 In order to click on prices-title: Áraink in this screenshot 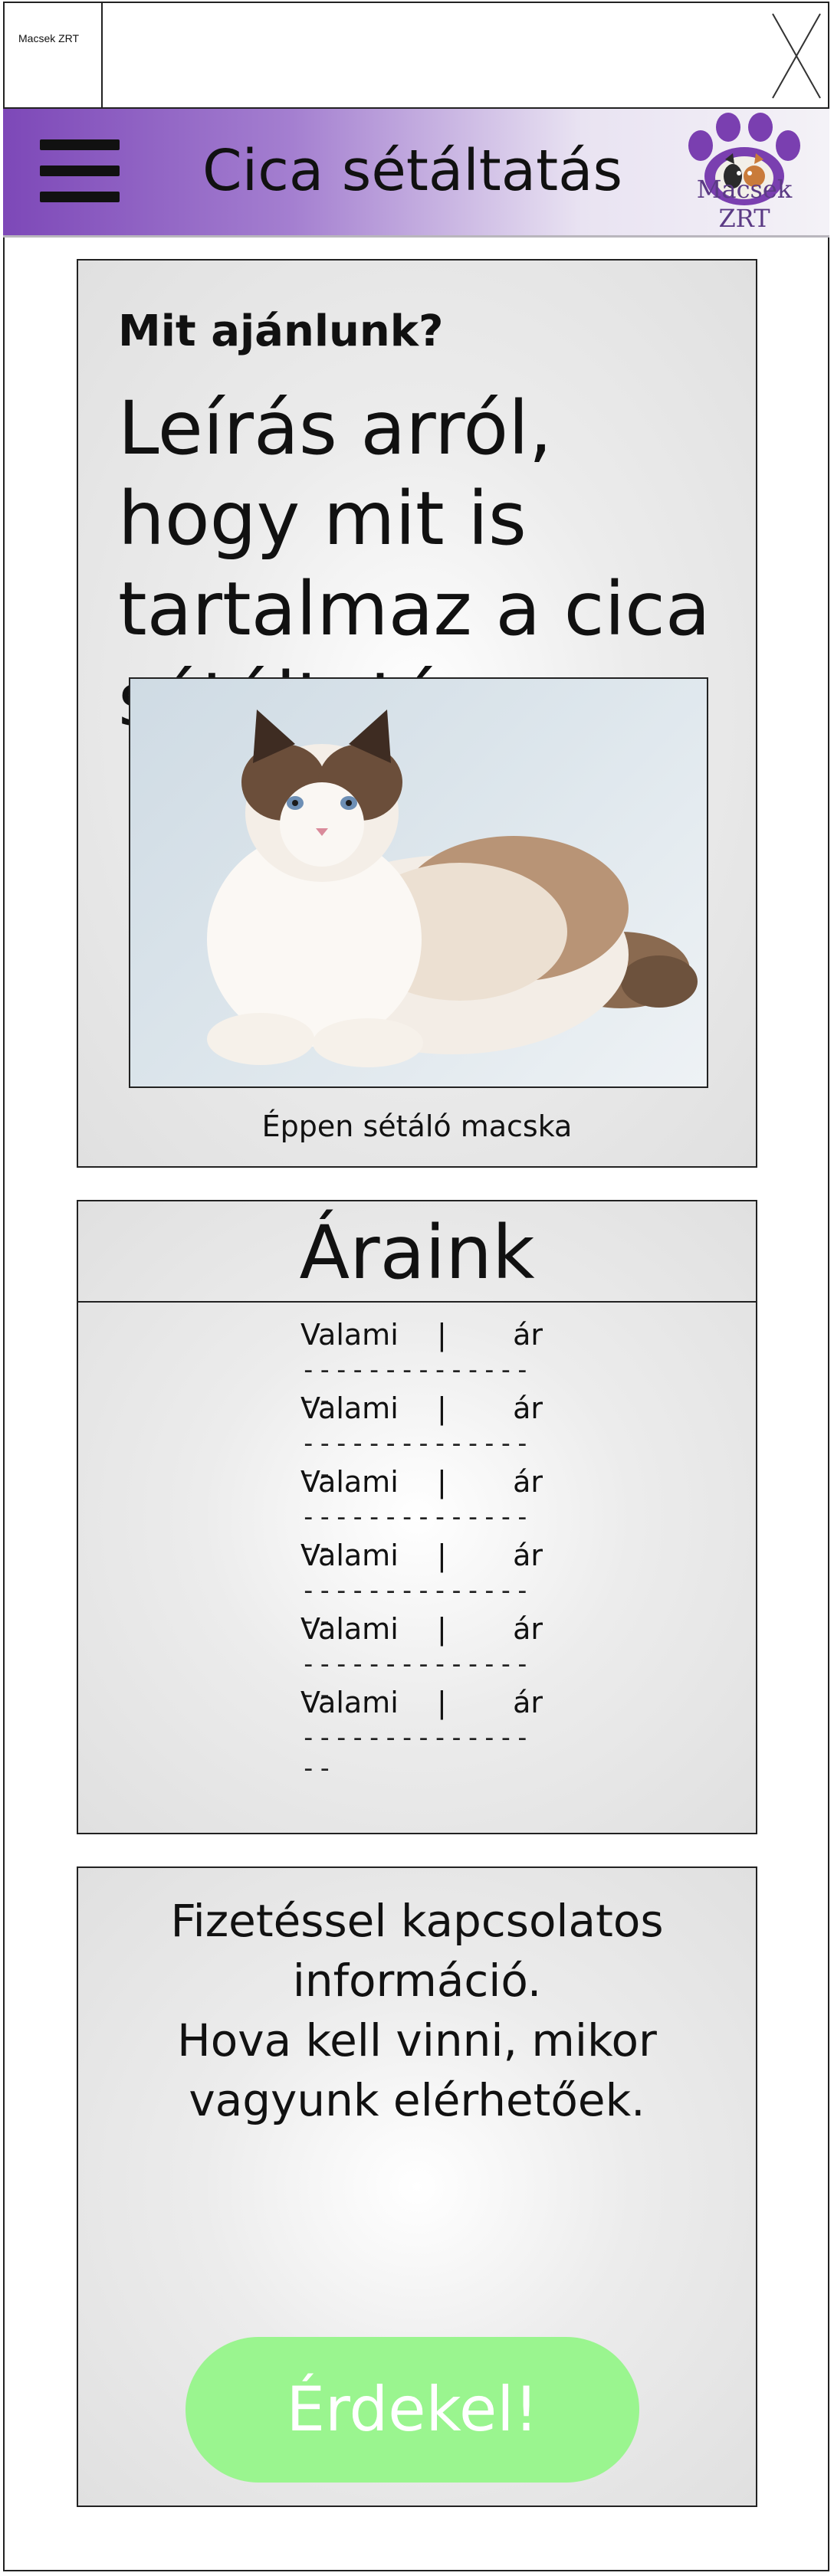, I will do `click(417, 1253)`.